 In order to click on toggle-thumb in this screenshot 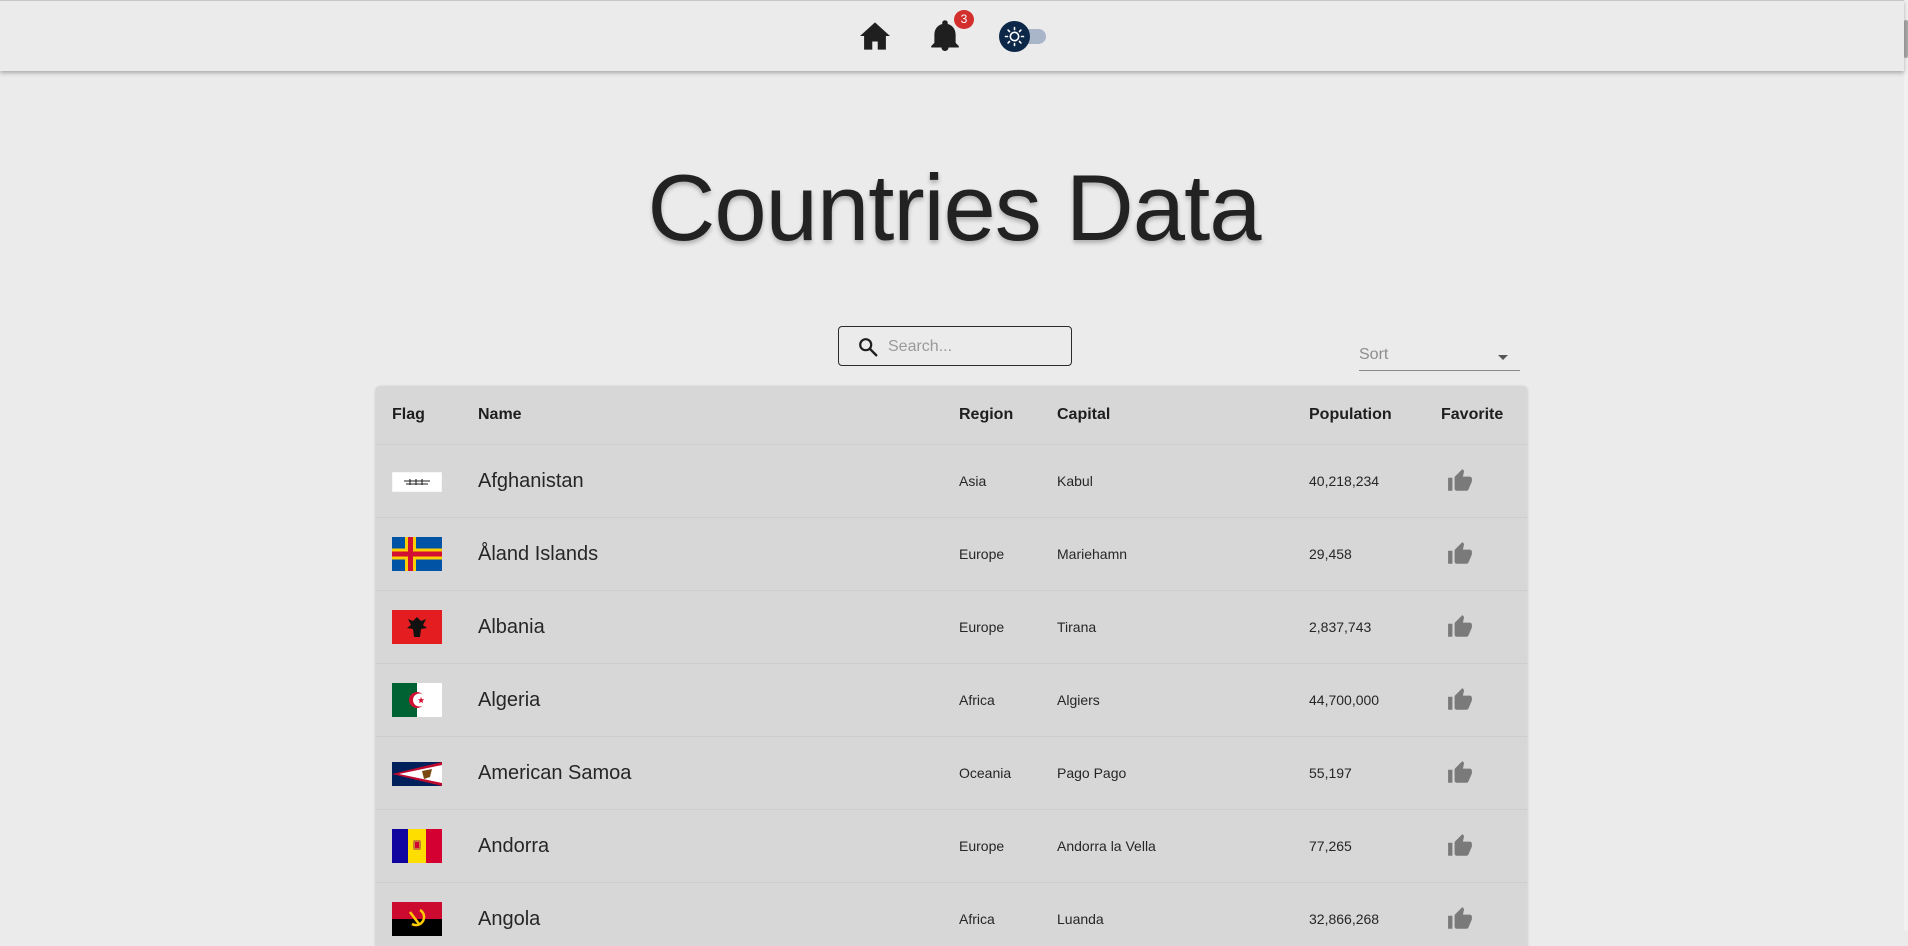, I will do `click(1014, 36)`.